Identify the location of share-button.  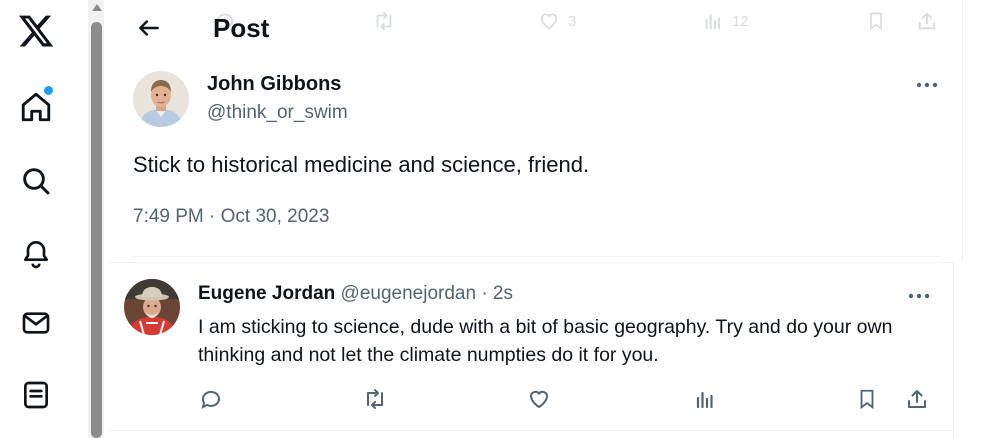
(917, 399).